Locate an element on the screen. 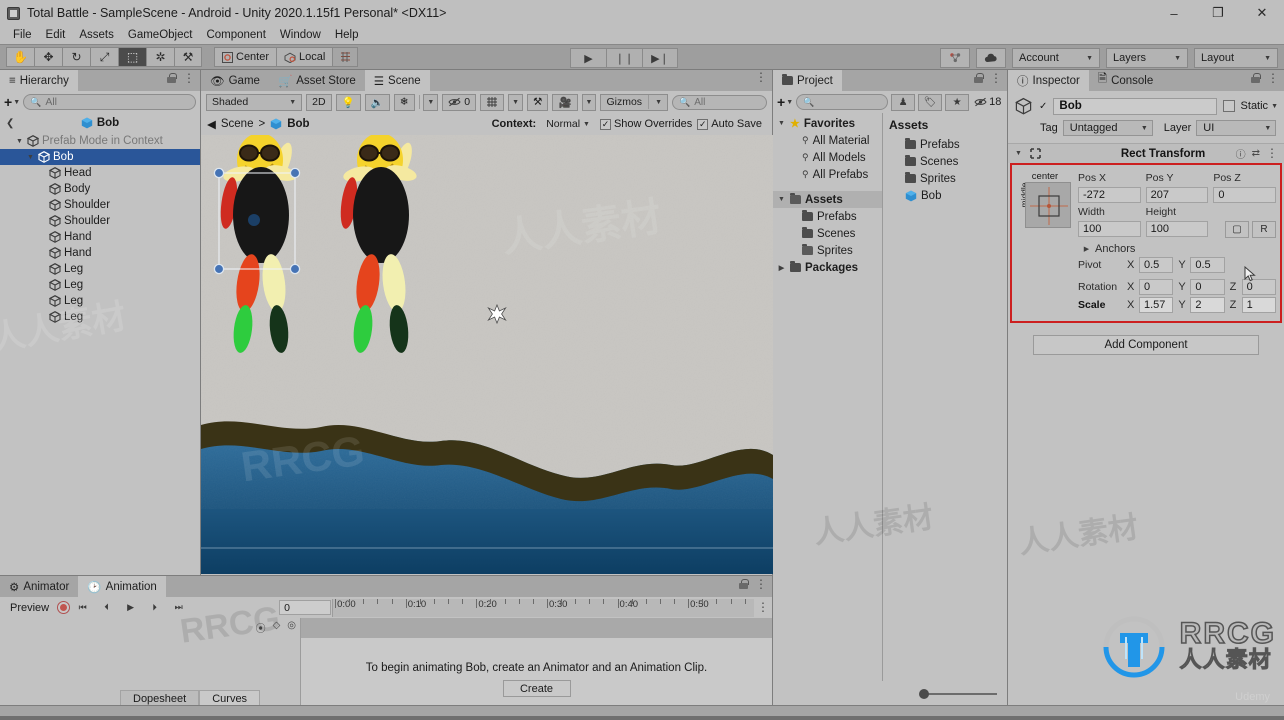 Image resolution: width=1284 pixels, height=720 pixels. effects-dropdown: ▼ is located at coordinates (431, 102).